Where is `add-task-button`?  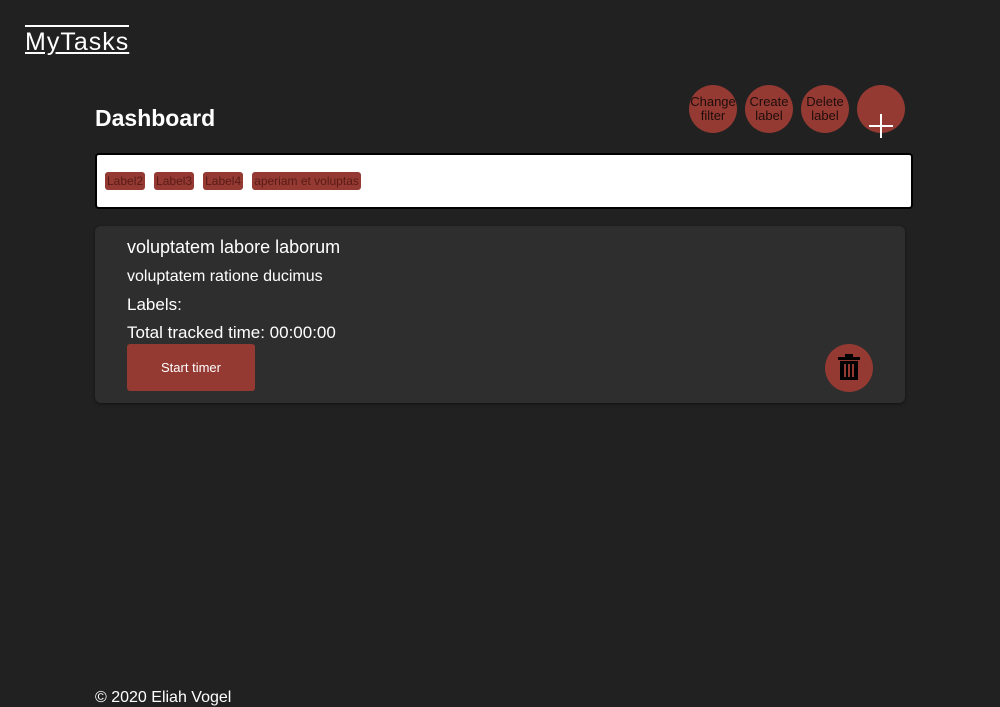
add-task-button is located at coordinates (881, 111).